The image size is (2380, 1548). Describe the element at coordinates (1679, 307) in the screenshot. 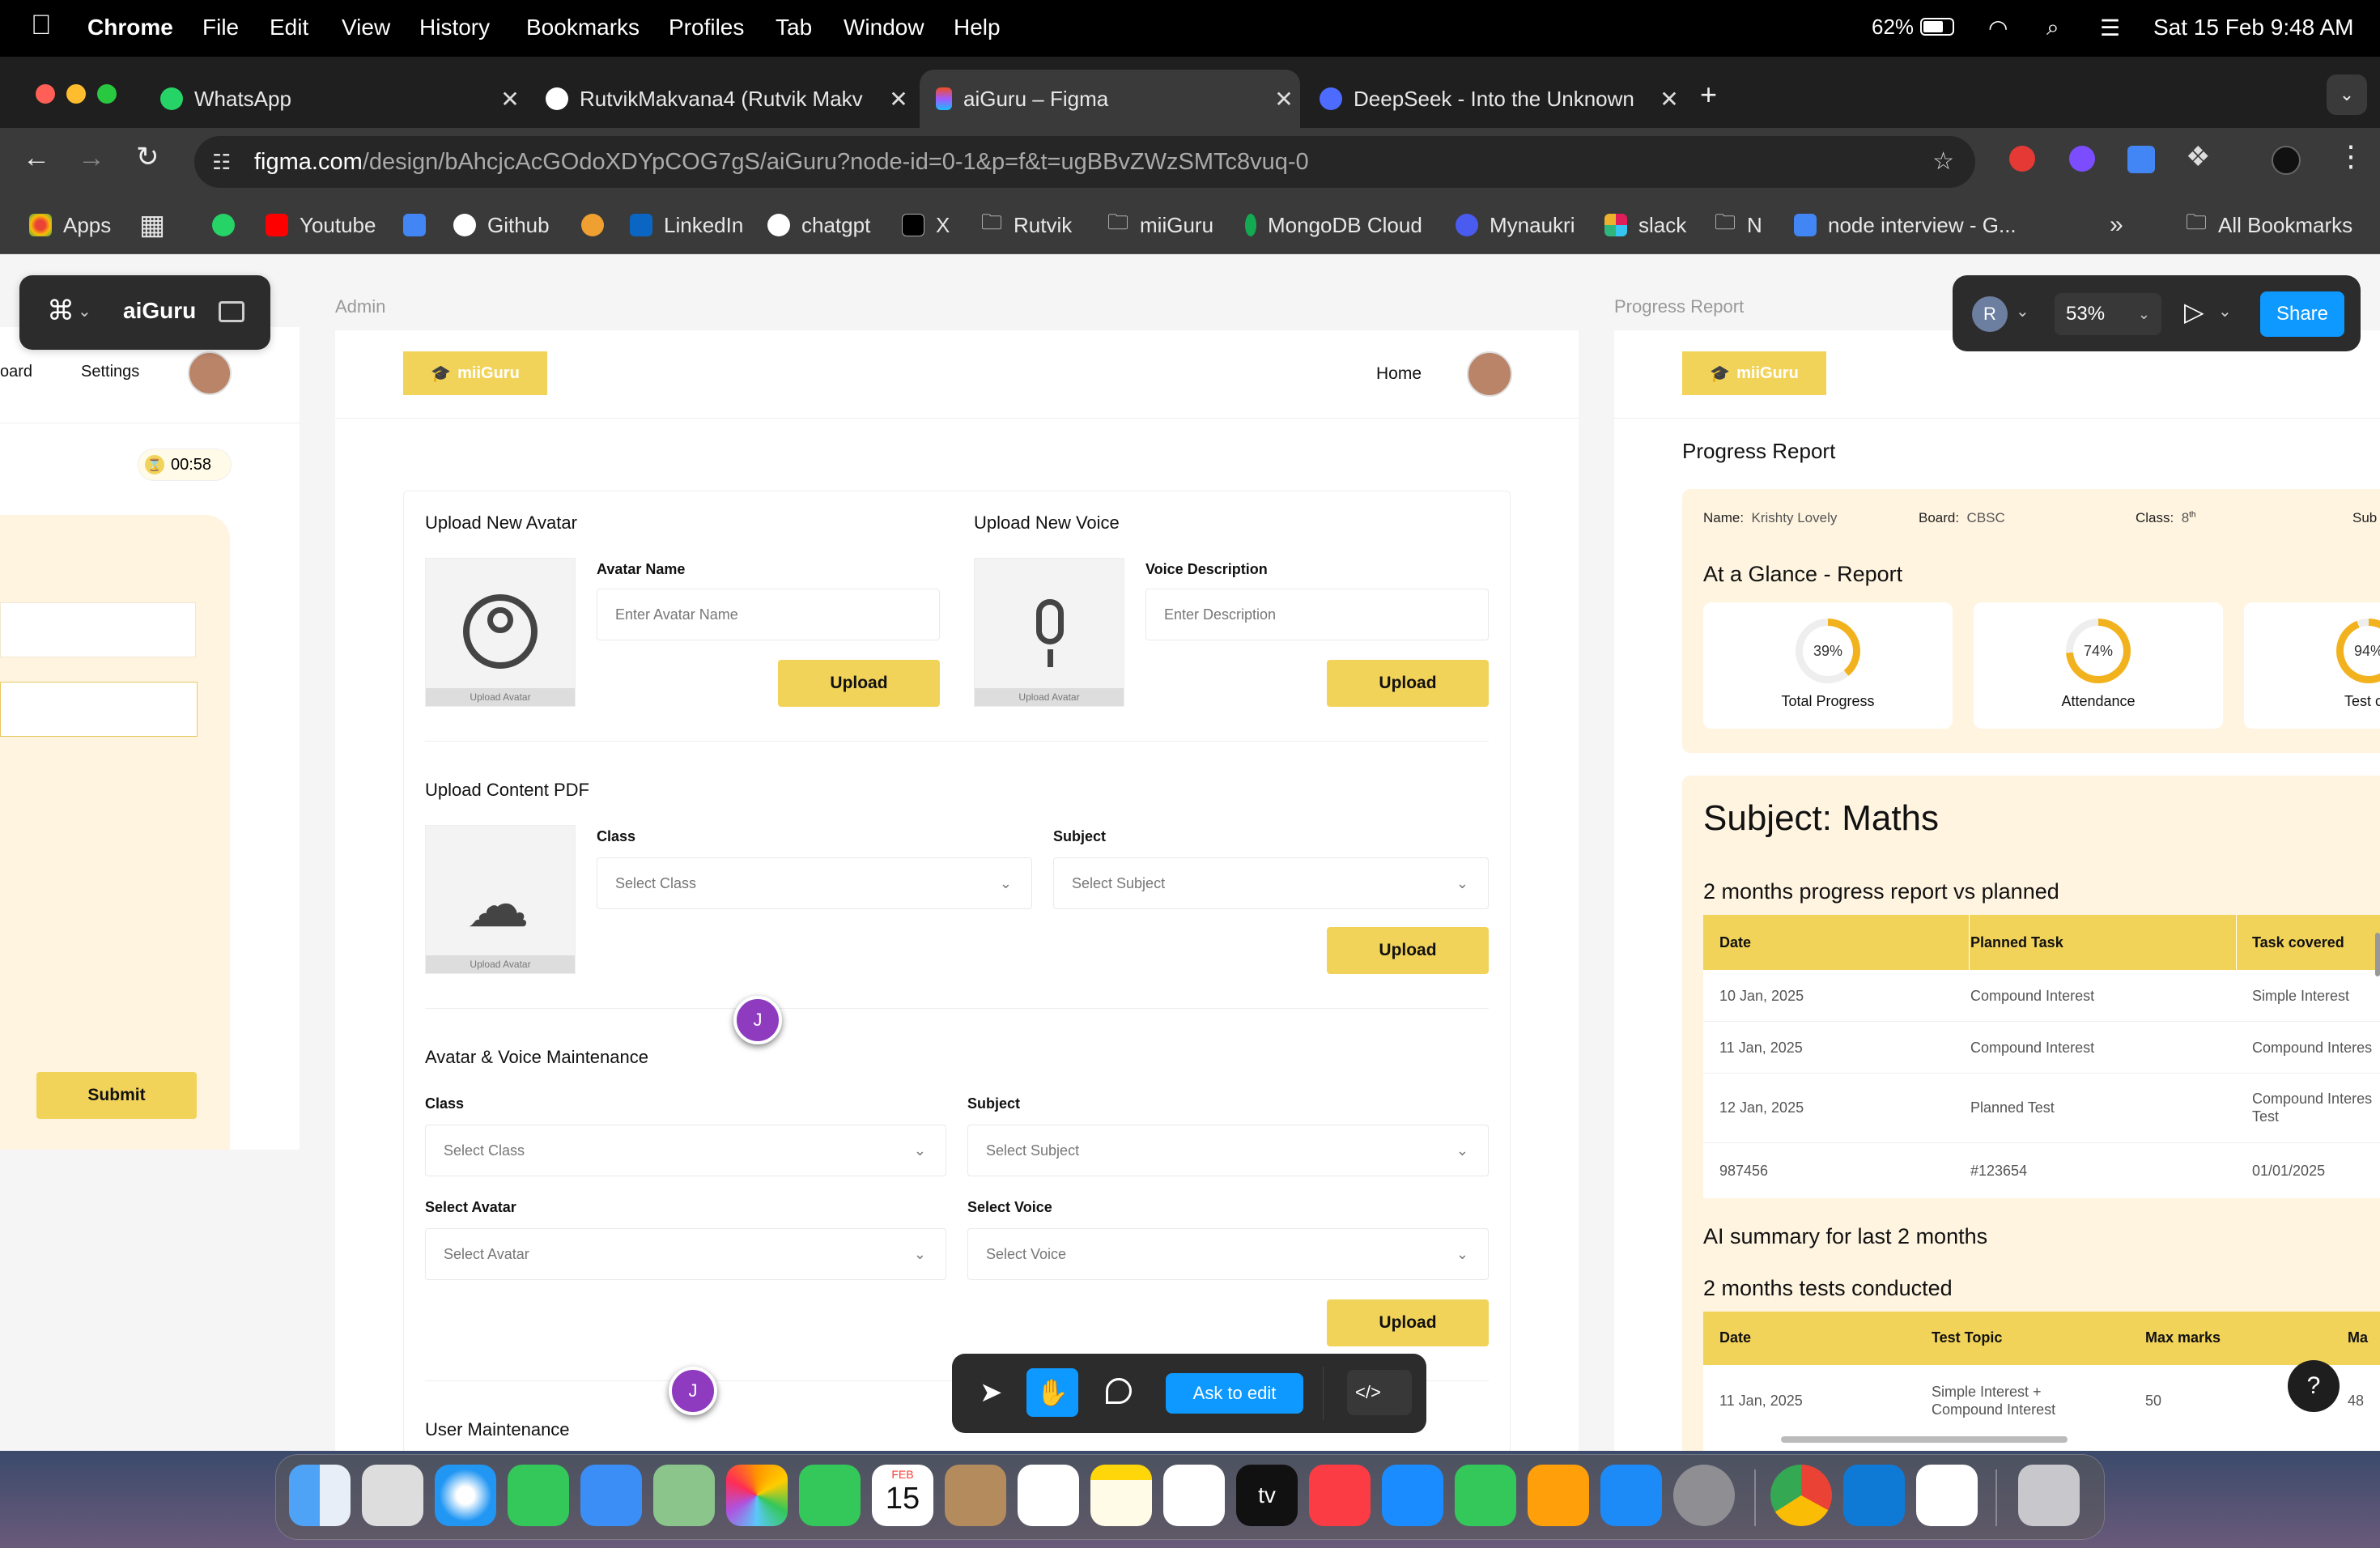

I see `frame-label-progress: Progress Report` at that location.